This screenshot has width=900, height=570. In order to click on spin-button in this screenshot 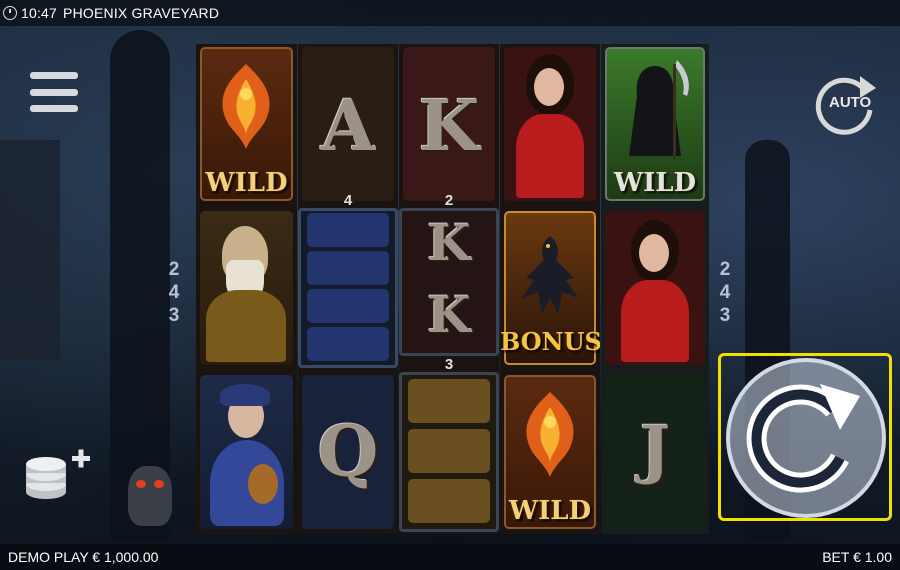, I will do `click(806, 438)`.